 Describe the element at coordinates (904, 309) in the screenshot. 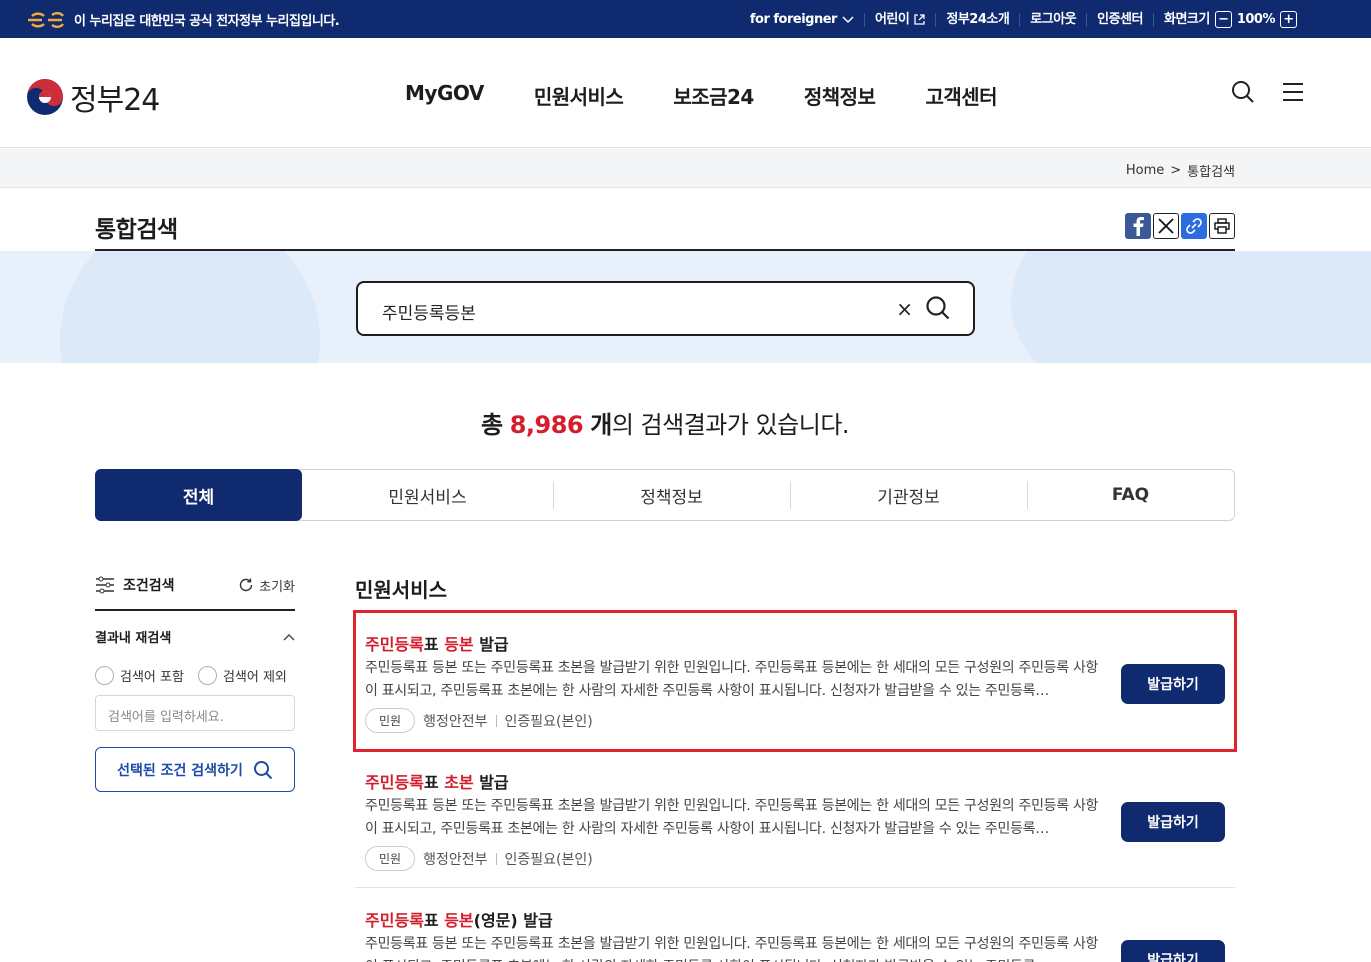

I see `clear-icon: ×` at that location.